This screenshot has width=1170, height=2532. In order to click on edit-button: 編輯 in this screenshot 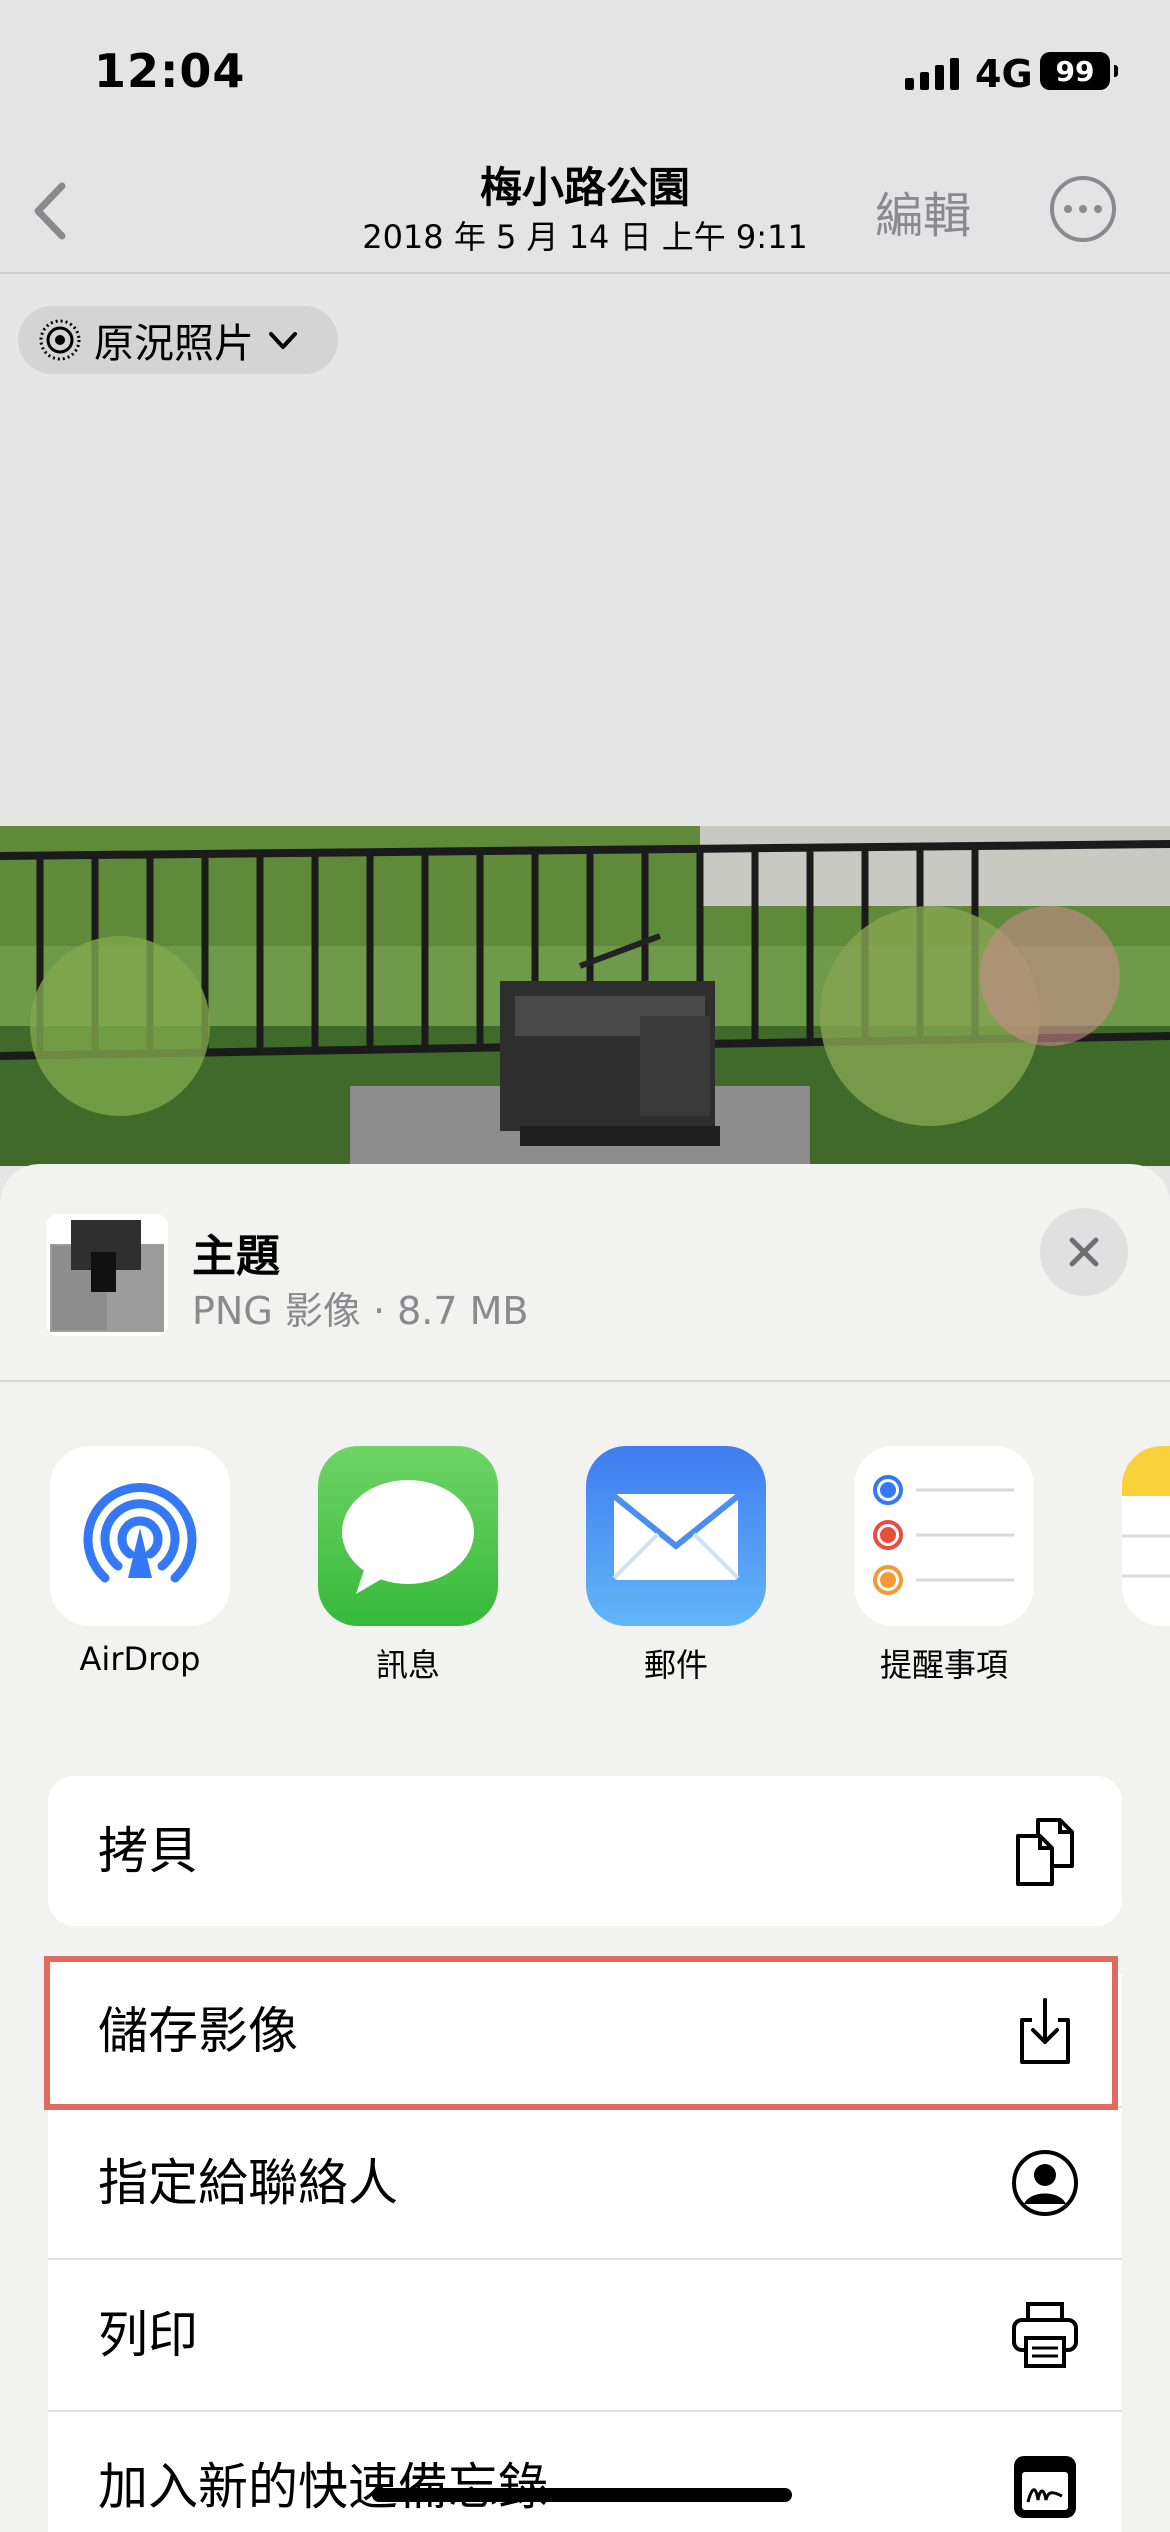, I will do `click(923, 211)`.